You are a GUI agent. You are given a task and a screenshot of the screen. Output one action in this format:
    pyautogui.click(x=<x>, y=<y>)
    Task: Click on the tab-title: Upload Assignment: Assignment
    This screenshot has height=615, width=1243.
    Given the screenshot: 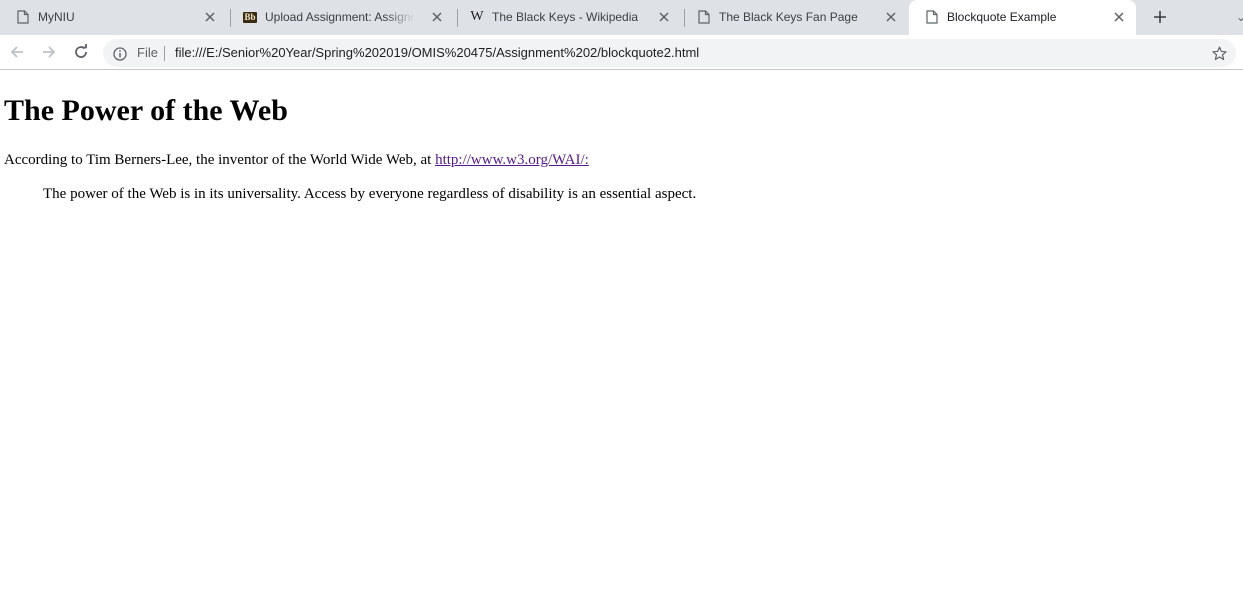 What is the action you would take?
    pyautogui.click(x=340, y=17)
    